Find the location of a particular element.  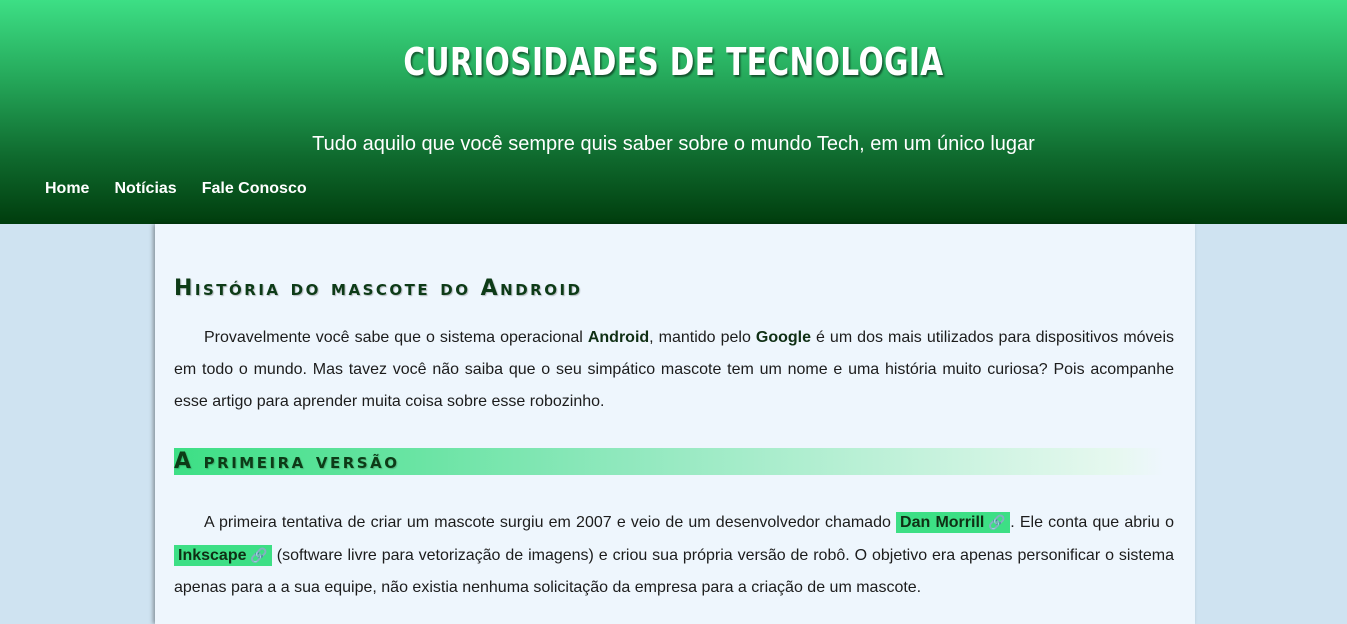

nav-fale-conosco: Fale Conosco is located at coordinates (254, 189).